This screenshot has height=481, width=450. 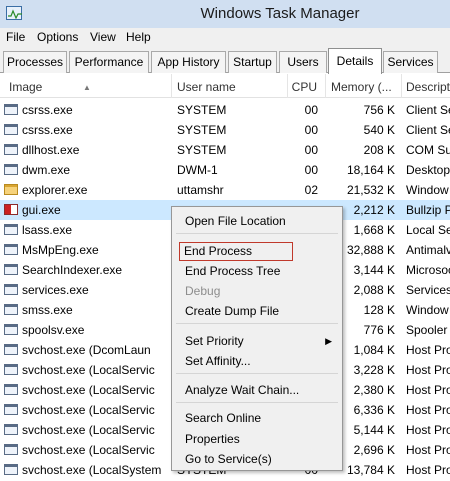 I want to click on explorer-folder-icon, so click(x=11, y=189).